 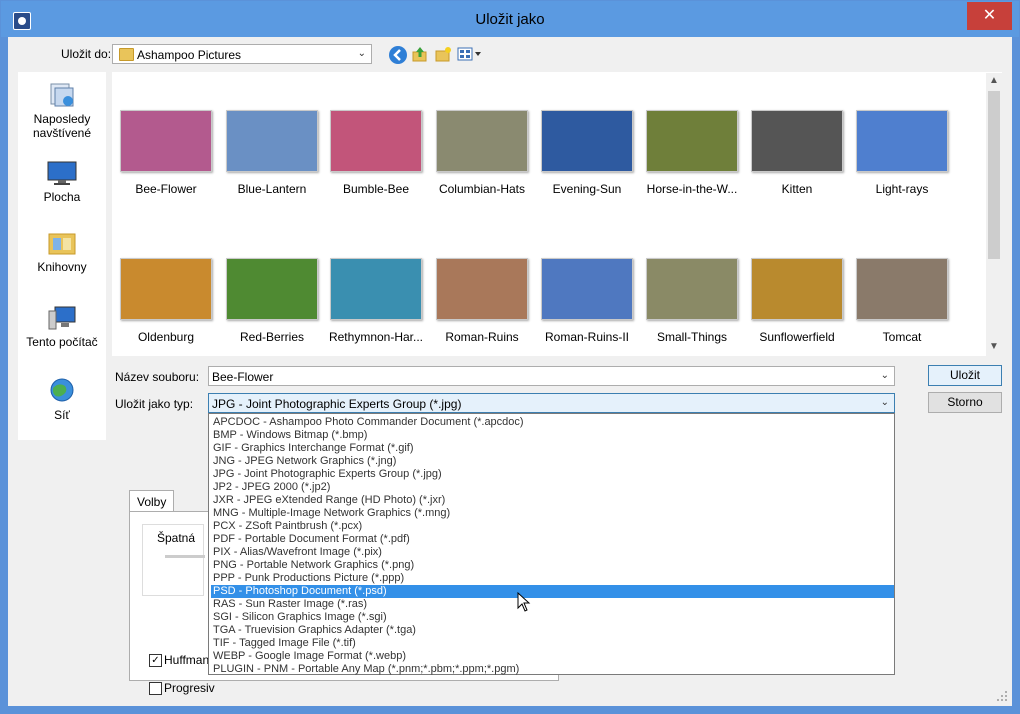 I want to click on place-recent: Naposledy navštívené, so click(x=62, y=111).